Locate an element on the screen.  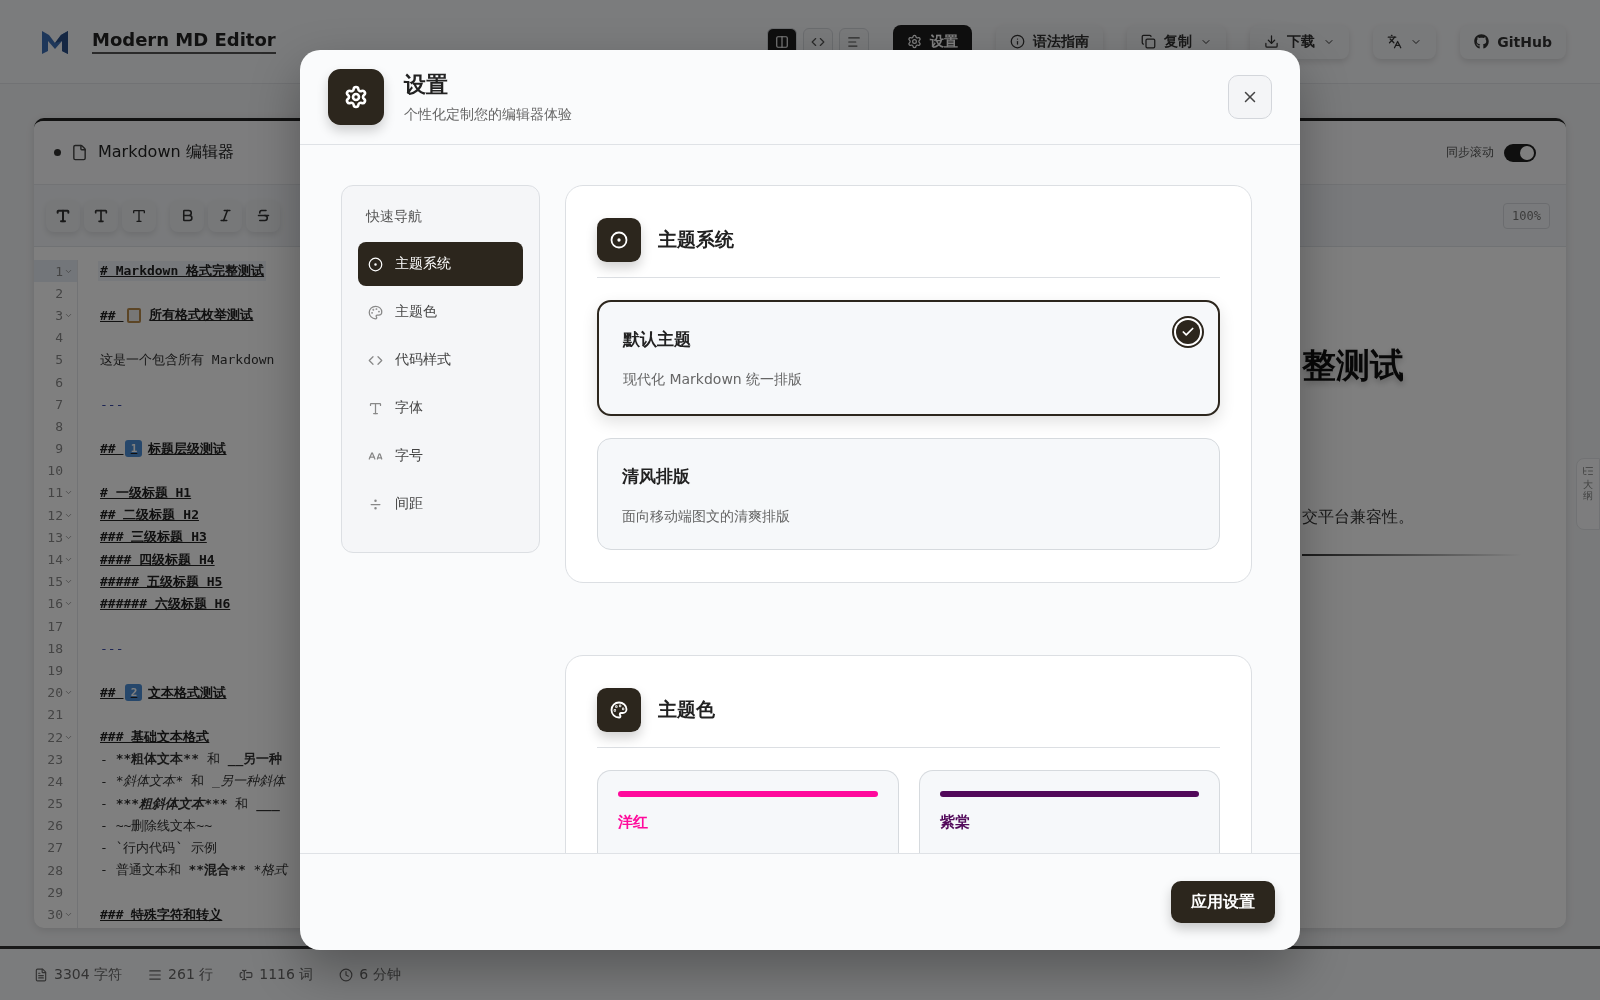
columns-icon is located at coordinates (782, 41).